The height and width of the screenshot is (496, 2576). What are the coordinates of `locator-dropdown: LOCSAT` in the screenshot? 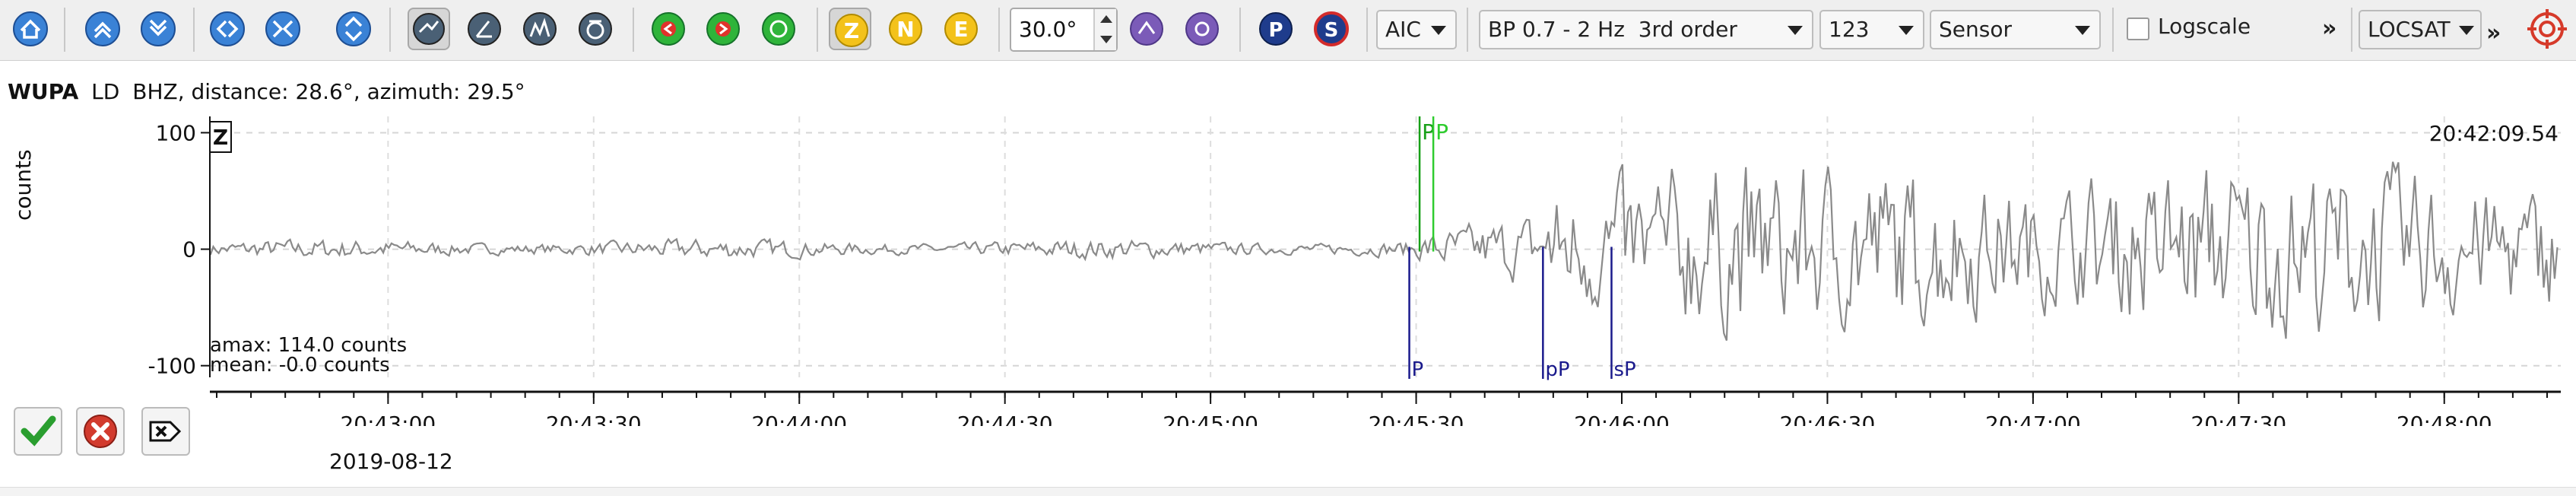 It's located at (2420, 29).